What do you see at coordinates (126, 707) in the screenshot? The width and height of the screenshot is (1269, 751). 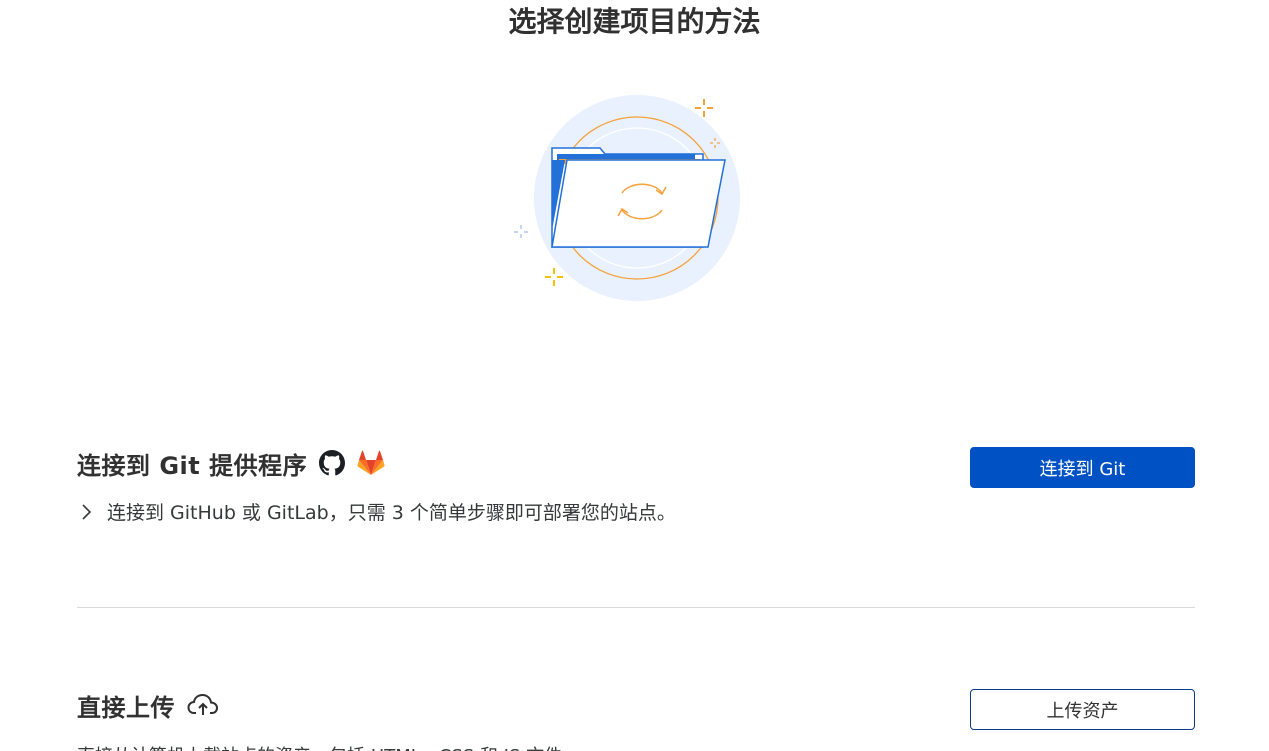 I see `upload-section-title: 直接上传` at bounding box center [126, 707].